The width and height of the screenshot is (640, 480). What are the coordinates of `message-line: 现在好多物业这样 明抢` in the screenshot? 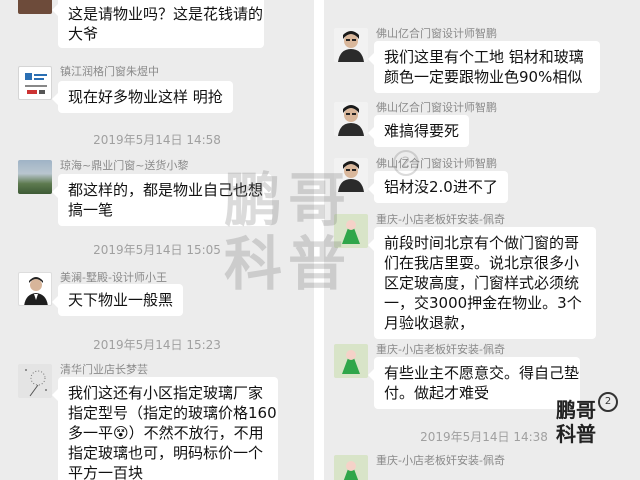 It's located at (145, 97).